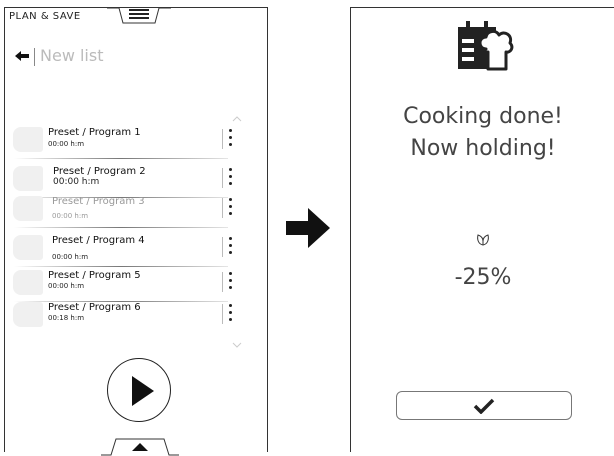 The width and height of the screenshot is (614, 456). What do you see at coordinates (34, 57) in the screenshot?
I see `title-separator` at bounding box center [34, 57].